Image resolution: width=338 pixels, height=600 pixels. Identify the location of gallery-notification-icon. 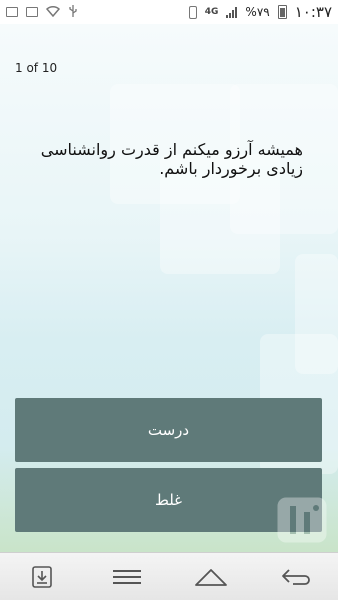
(12, 12).